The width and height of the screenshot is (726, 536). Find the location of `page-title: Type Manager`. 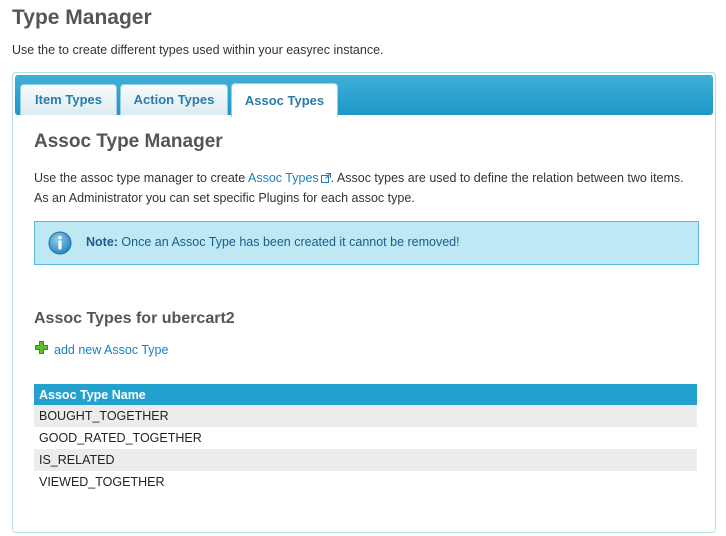

page-title: Type Manager is located at coordinates (82, 17).